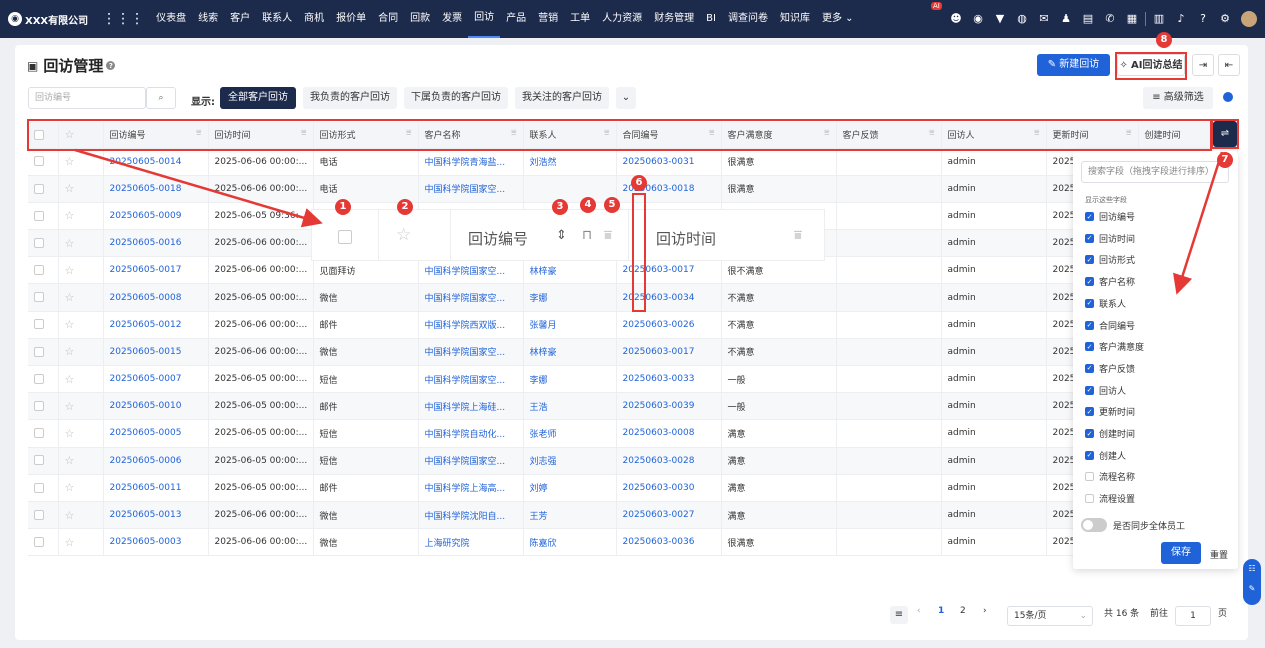  Describe the element at coordinates (156, 515) in the screenshot. I see `table-cell: 20250605-0013` at that location.